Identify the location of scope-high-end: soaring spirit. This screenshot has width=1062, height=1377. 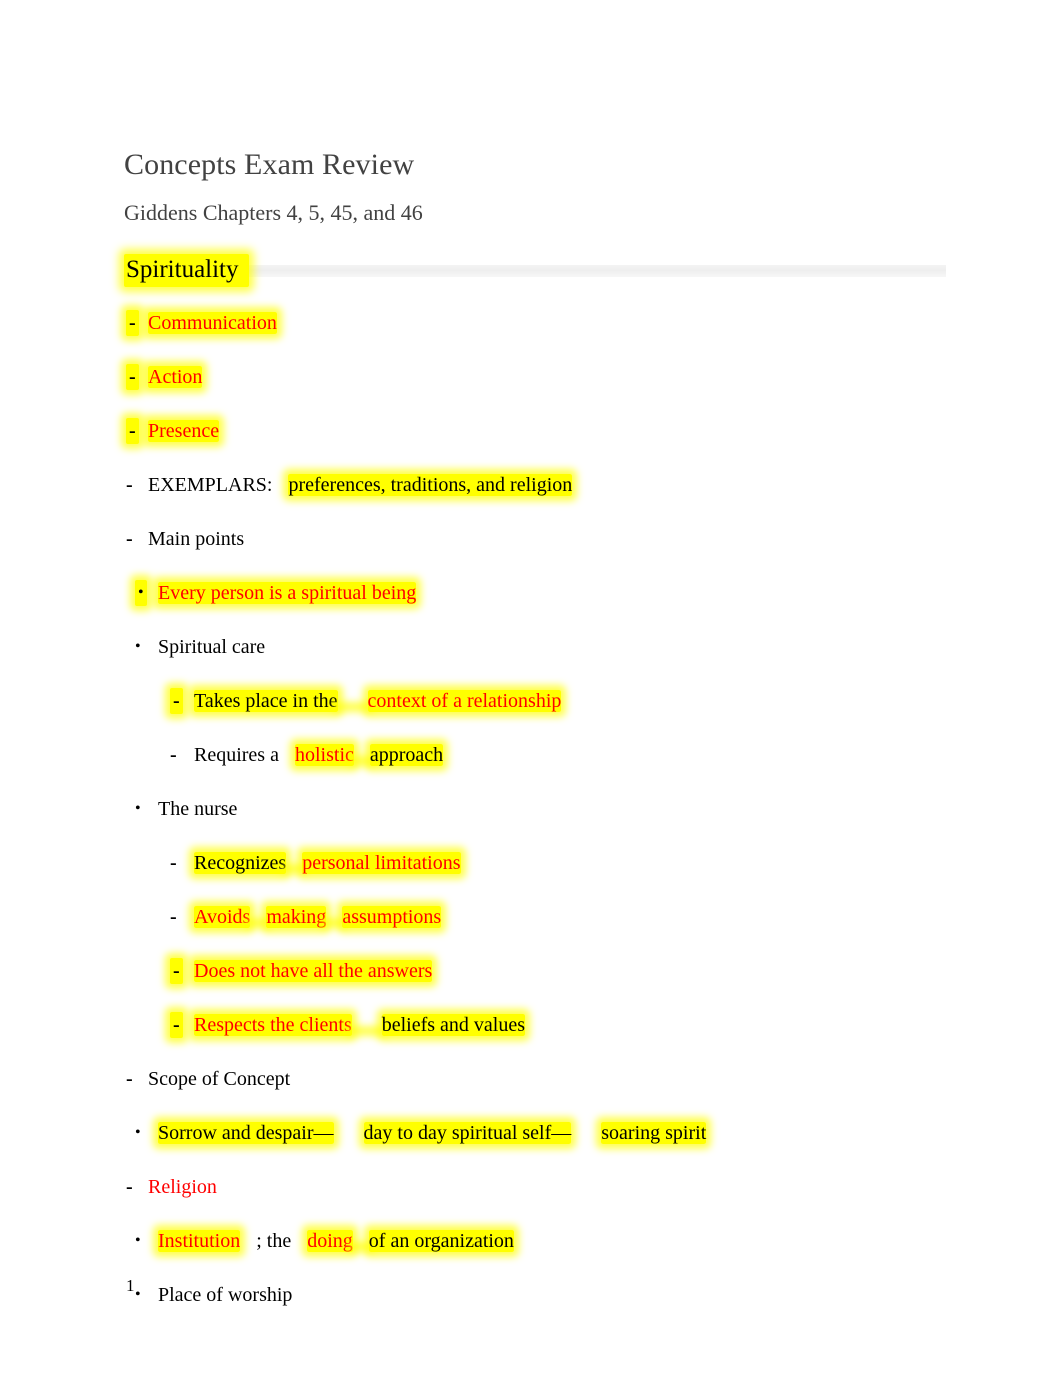
(654, 1133).